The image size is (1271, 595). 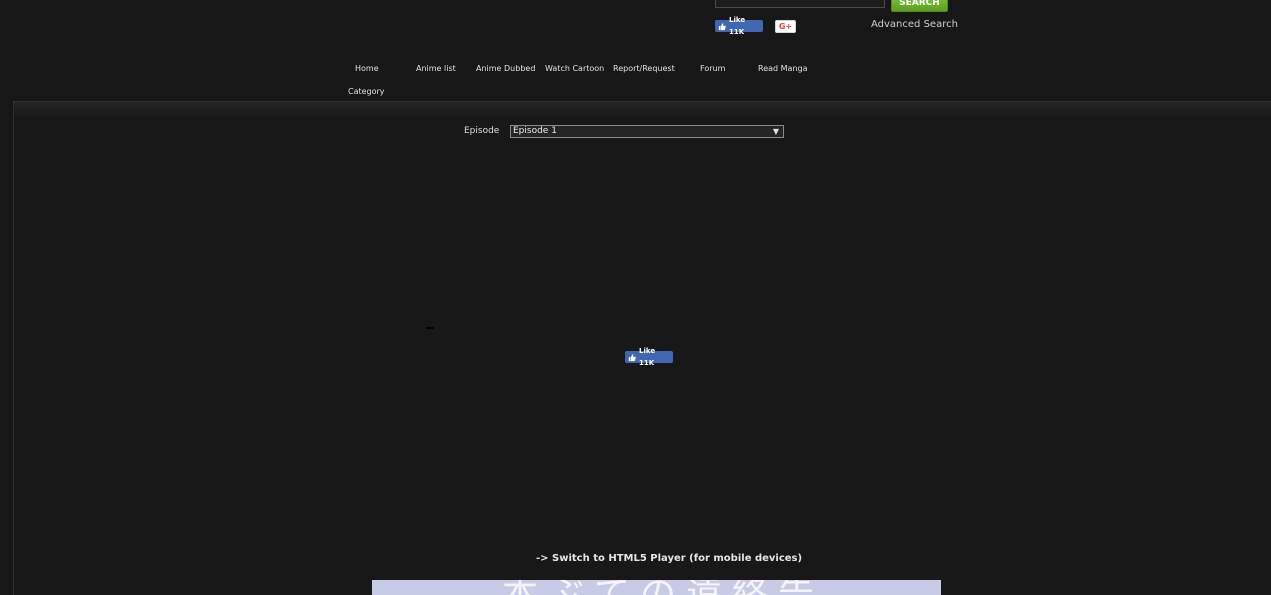 I want to click on player-control, so click(x=430, y=328).